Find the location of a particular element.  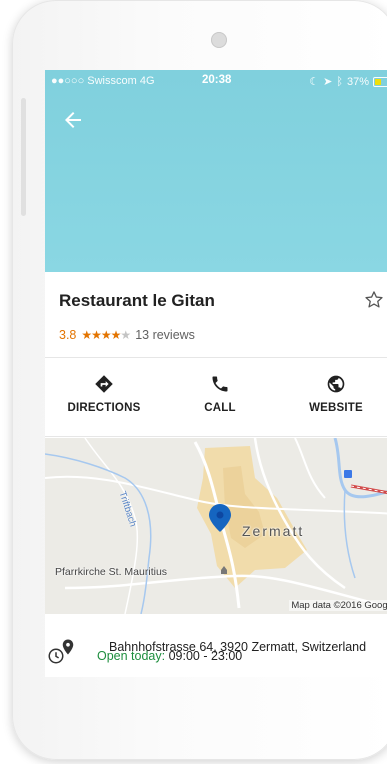

review-count: 13 reviews is located at coordinates (165, 335).